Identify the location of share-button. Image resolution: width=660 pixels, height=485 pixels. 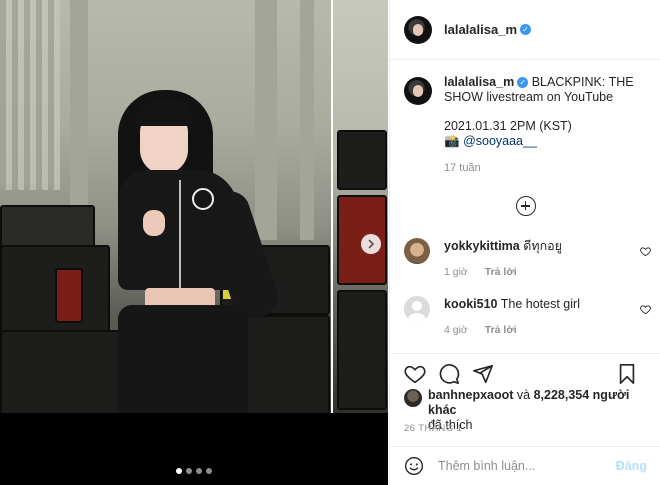
(483, 374).